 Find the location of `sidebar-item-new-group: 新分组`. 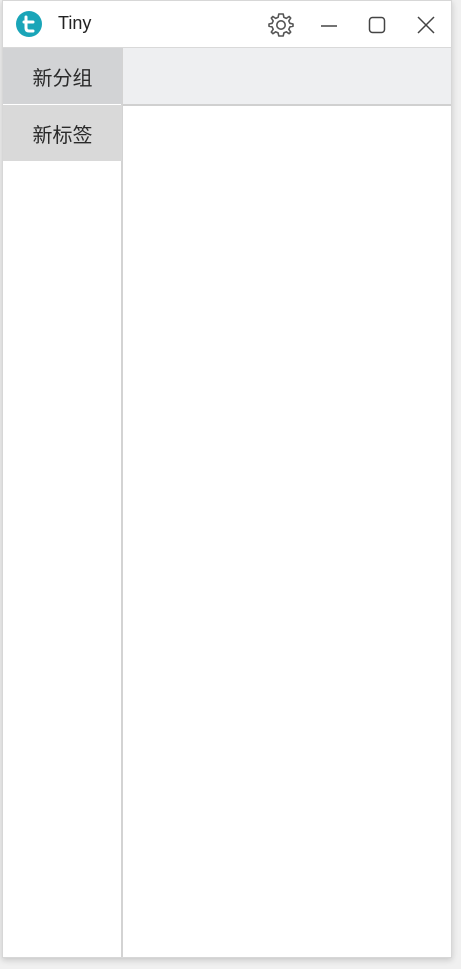

sidebar-item-new-group: 新分组 is located at coordinates (62, 76).